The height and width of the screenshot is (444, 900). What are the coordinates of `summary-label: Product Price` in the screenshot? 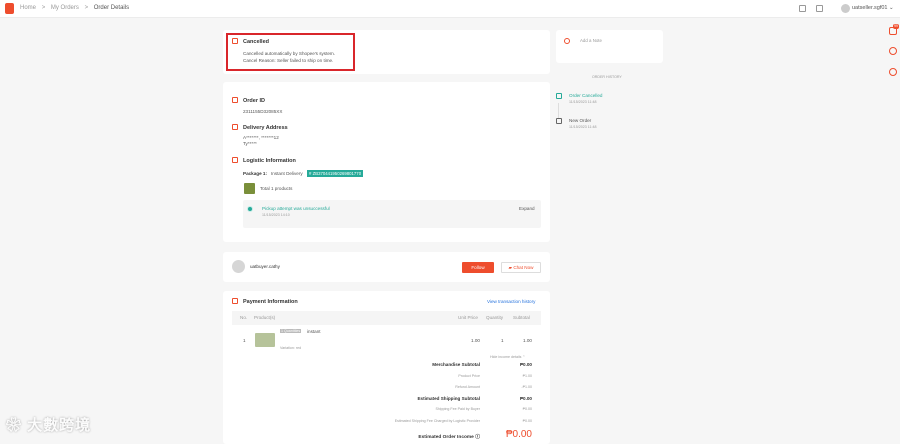 It's located at (469, 376).